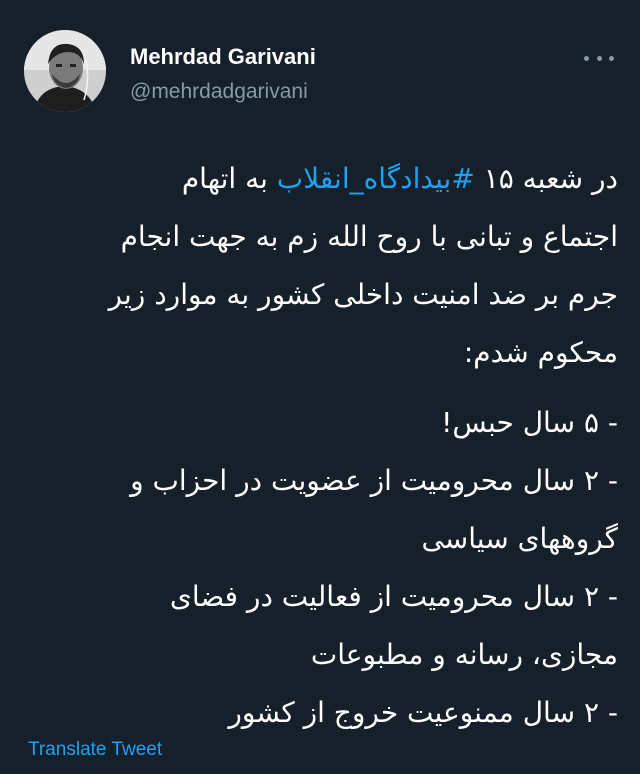 Image resolution: width=640 pixels, height=774 pixels. Describe the element at coordinates (223, 57) in the screenshot. I see `author-name: Mehrdad Garivani` at that location.